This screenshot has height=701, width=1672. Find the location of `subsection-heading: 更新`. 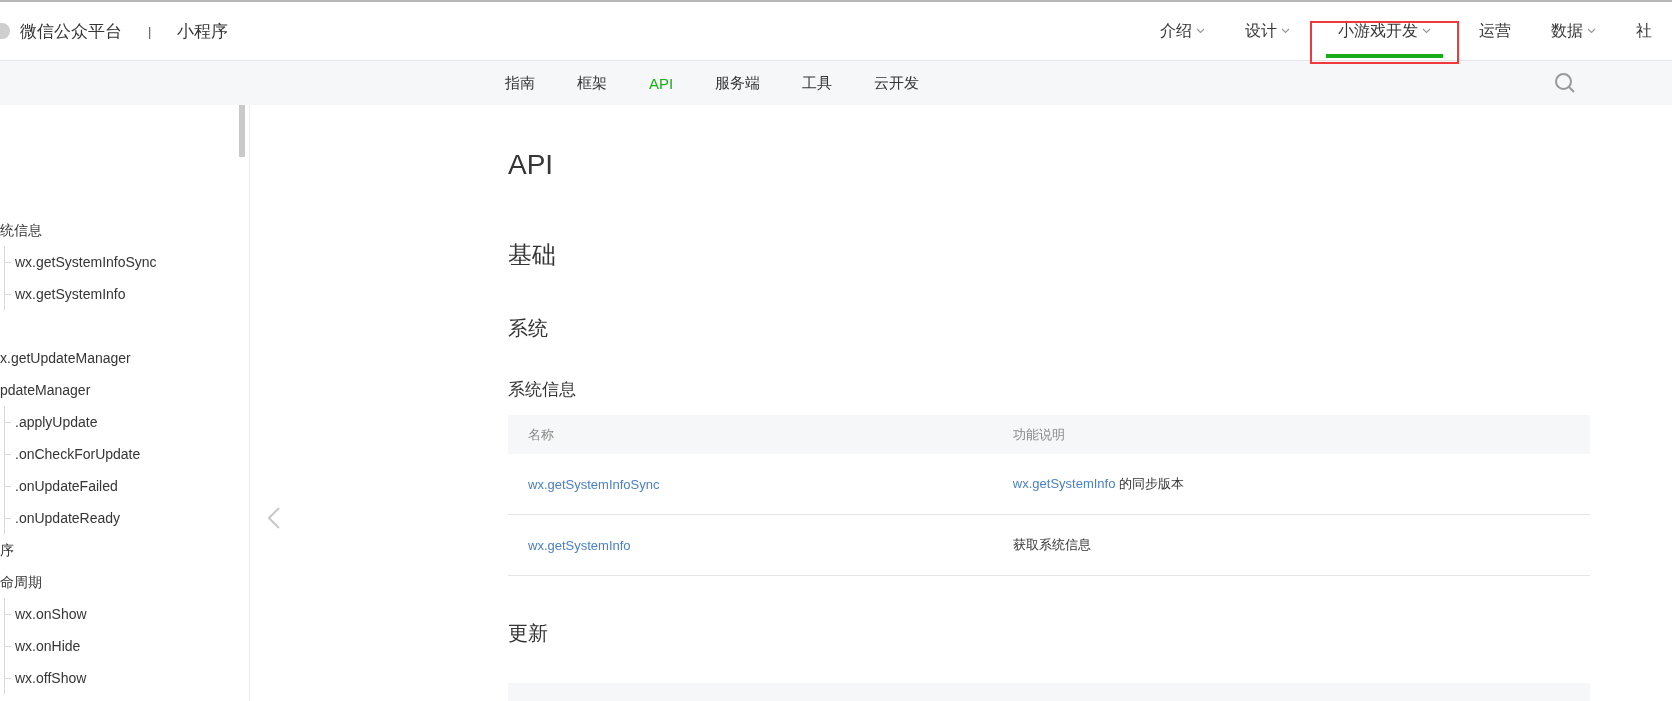

subsection-heading: 更新 is located at coordinates (528, 633).